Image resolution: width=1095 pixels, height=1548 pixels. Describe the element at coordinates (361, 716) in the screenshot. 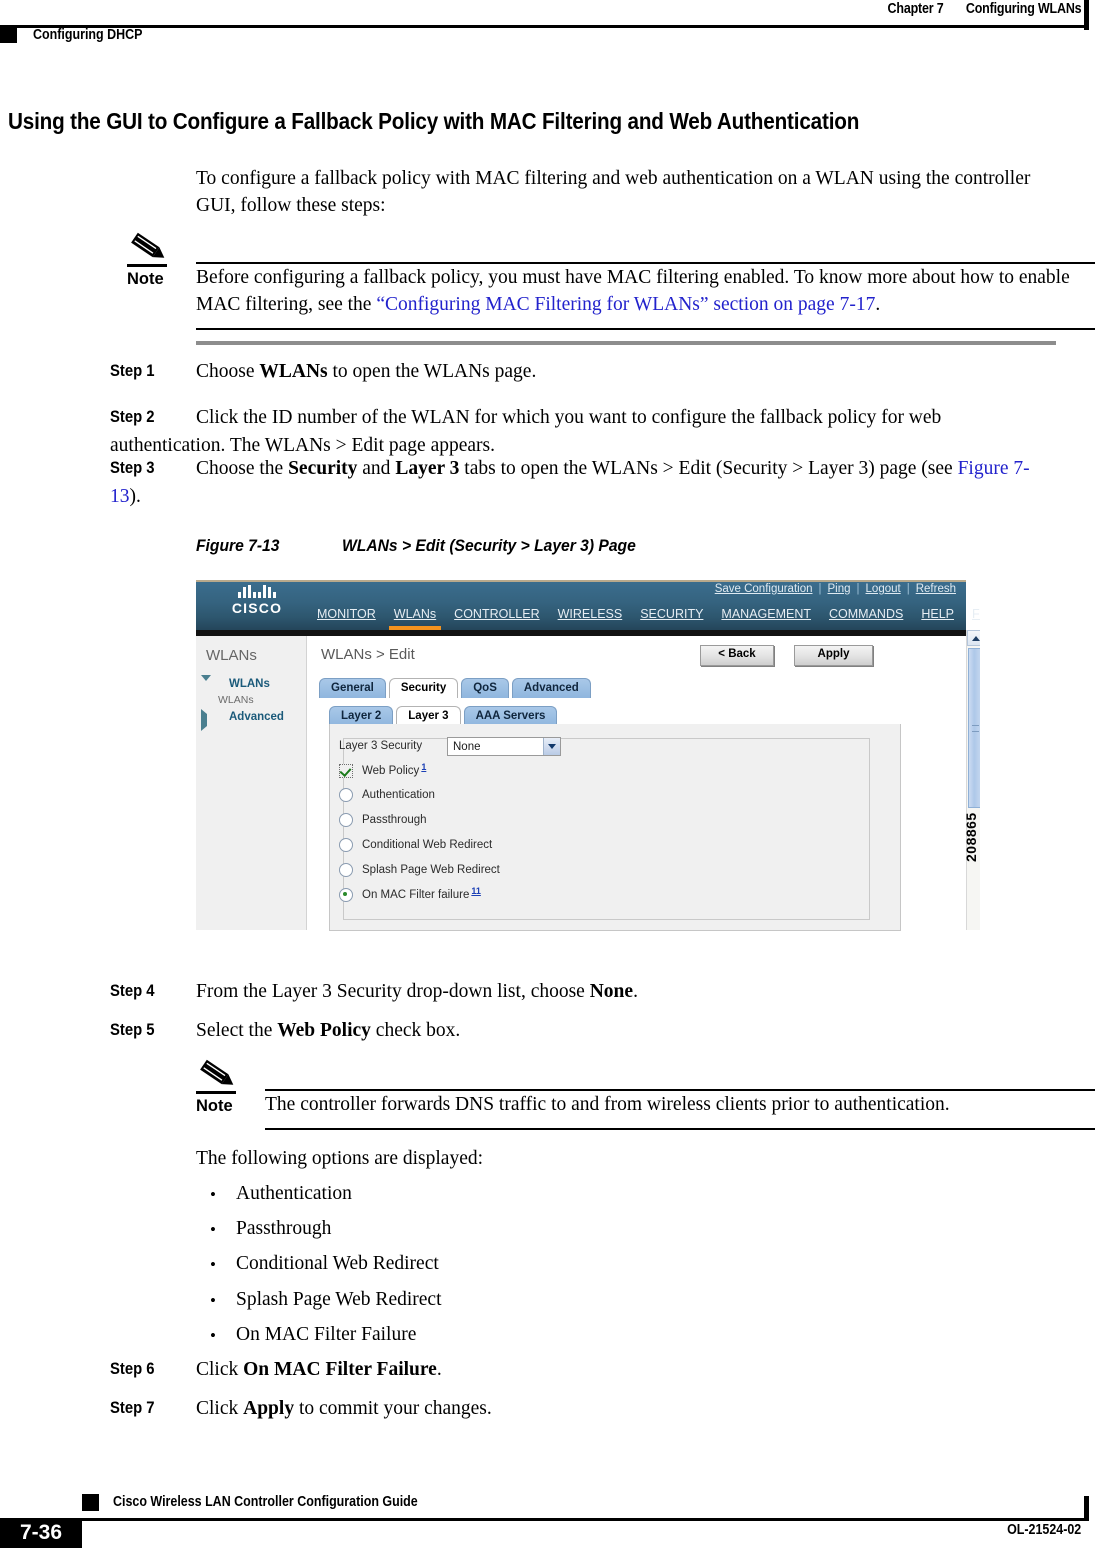

I see `tab-layer-2: Layer 2` at that location.